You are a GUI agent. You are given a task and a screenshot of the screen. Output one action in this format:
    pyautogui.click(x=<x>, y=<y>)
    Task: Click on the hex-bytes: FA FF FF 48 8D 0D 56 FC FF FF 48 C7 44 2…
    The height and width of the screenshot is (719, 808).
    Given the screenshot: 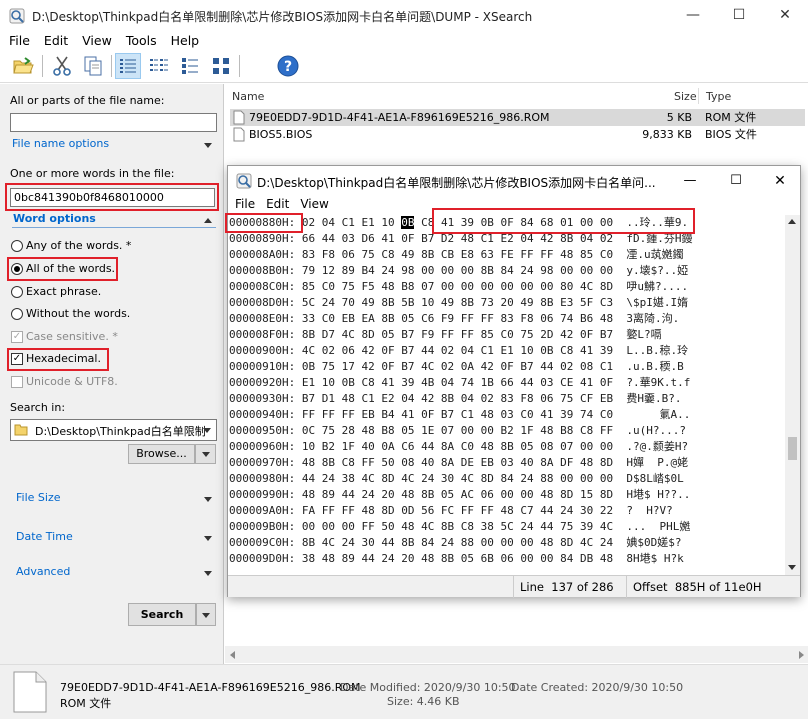 What is the action you would take?
    pyautogui.click(x=457, y=510)
    